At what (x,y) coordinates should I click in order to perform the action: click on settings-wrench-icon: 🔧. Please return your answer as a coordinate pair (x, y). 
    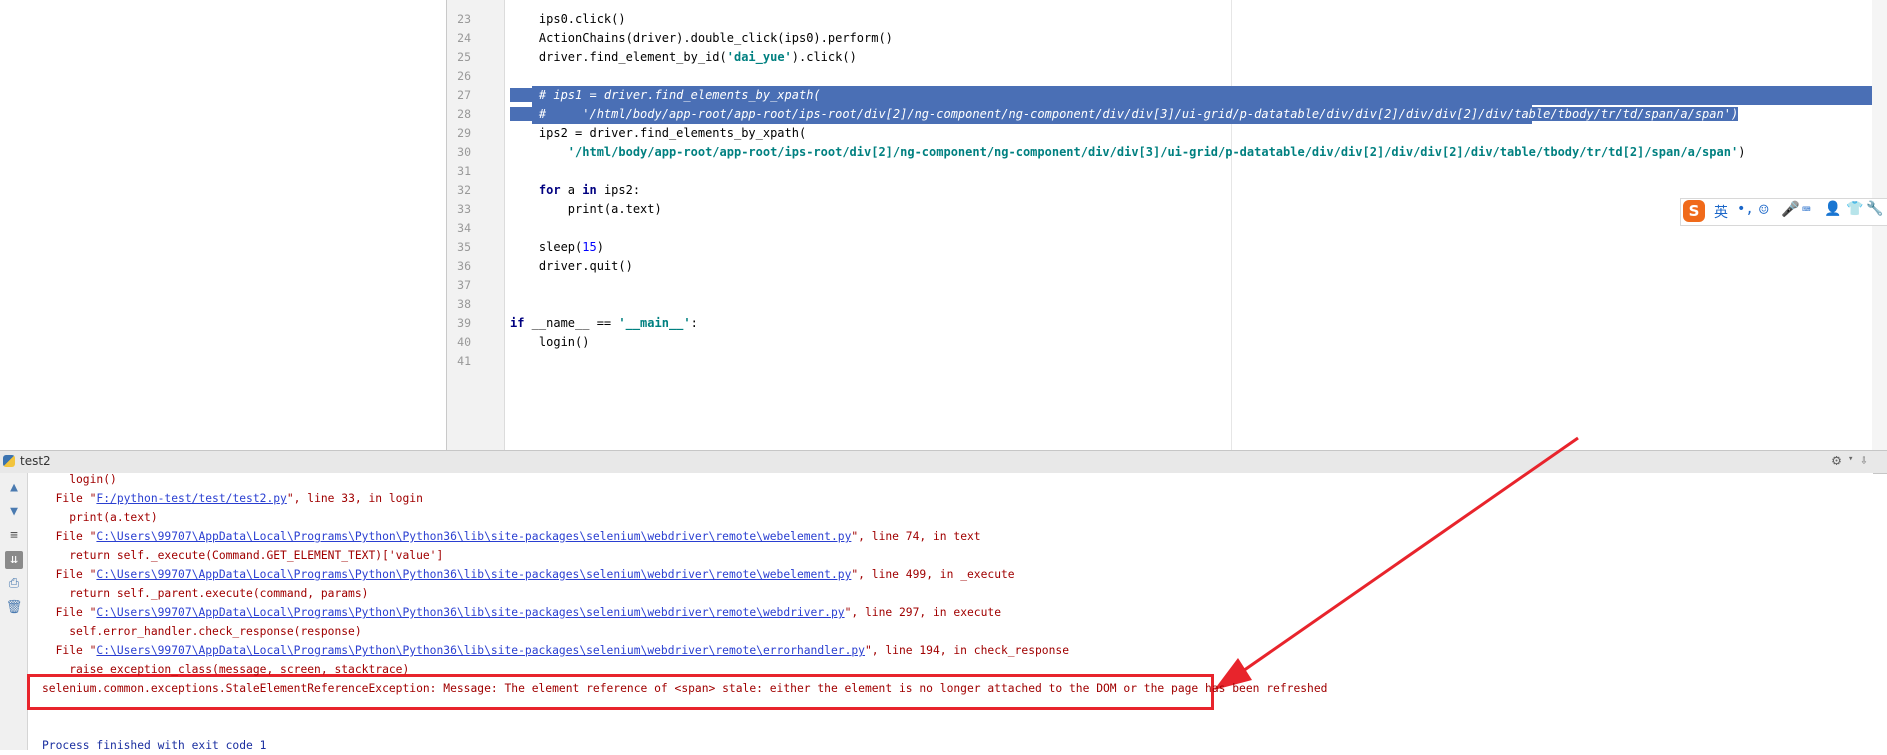
    Looking at the image, I should click on (1874, 209).